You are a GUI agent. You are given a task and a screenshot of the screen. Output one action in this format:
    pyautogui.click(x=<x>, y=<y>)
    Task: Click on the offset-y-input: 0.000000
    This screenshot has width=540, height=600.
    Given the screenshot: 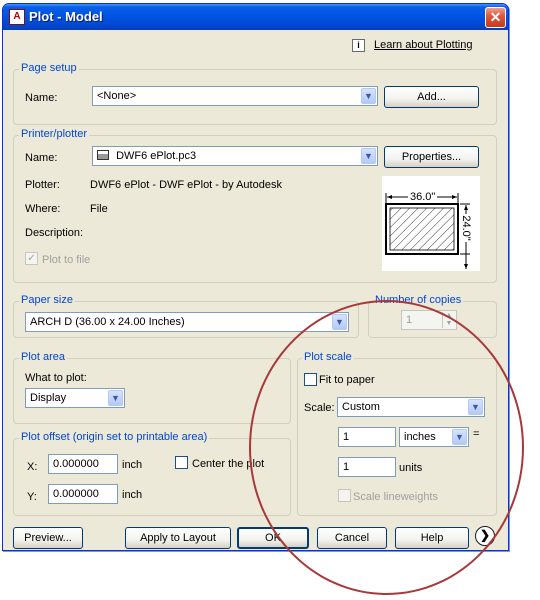 What is the action you would take?
    pyautogui.click(x=83, y=494)
    